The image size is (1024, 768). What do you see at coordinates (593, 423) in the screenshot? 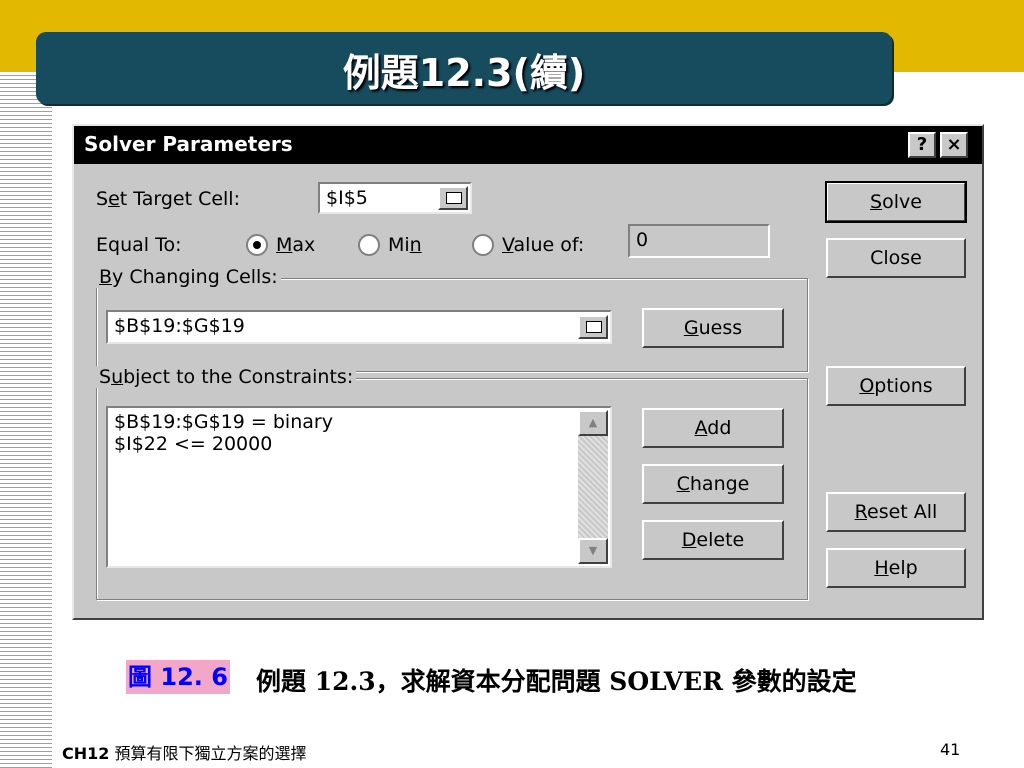
I see `scroll-up-icon: ▲` at bounding box center [593, 423].